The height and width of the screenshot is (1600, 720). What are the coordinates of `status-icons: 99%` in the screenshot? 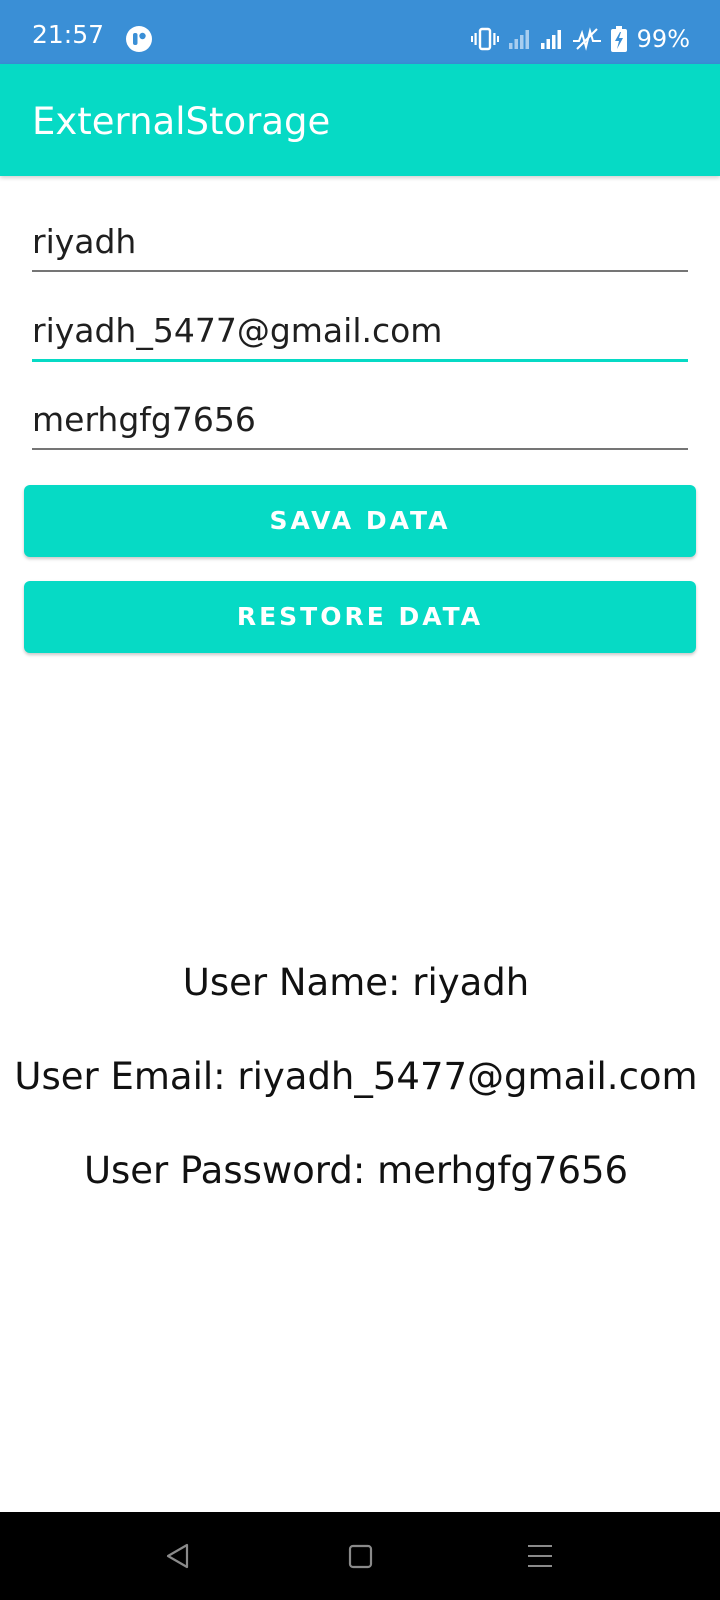 It's located at (580, 39).